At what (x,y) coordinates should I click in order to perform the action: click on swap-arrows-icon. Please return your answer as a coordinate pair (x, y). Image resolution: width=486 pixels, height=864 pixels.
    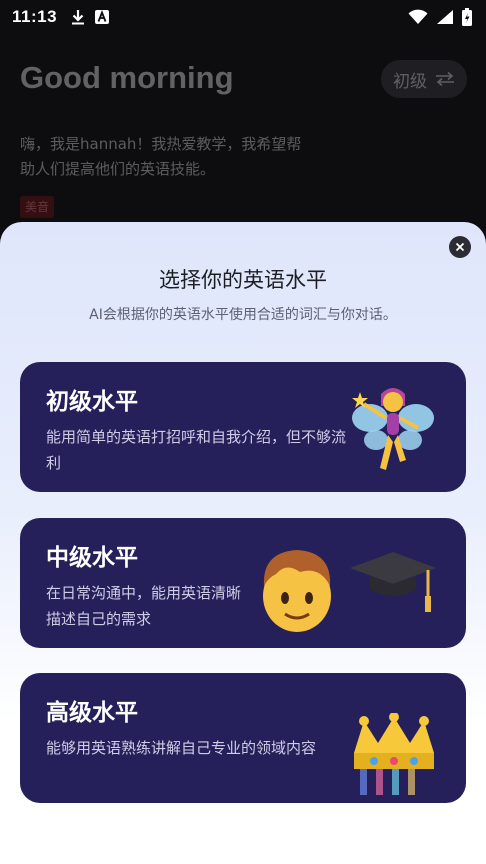
    Looking at the image, I should click on (445, 79).